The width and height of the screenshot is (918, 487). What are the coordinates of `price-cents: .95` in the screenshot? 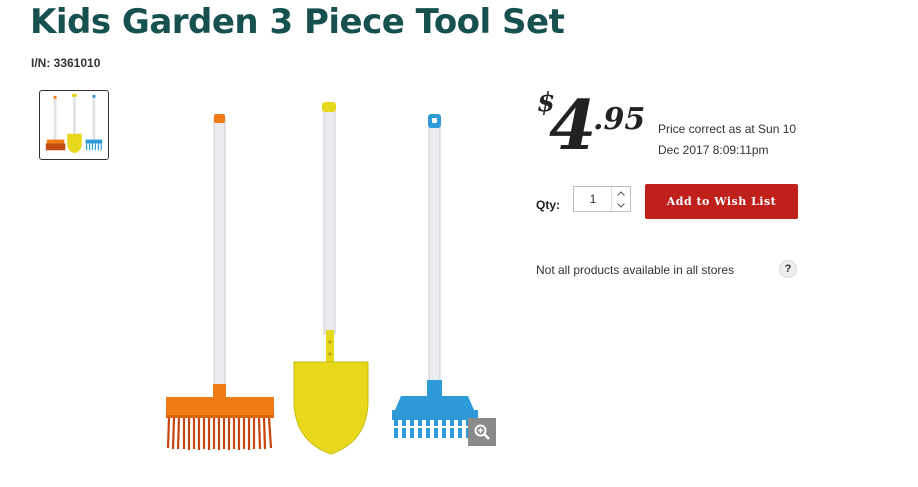 It's located at (619, 119).